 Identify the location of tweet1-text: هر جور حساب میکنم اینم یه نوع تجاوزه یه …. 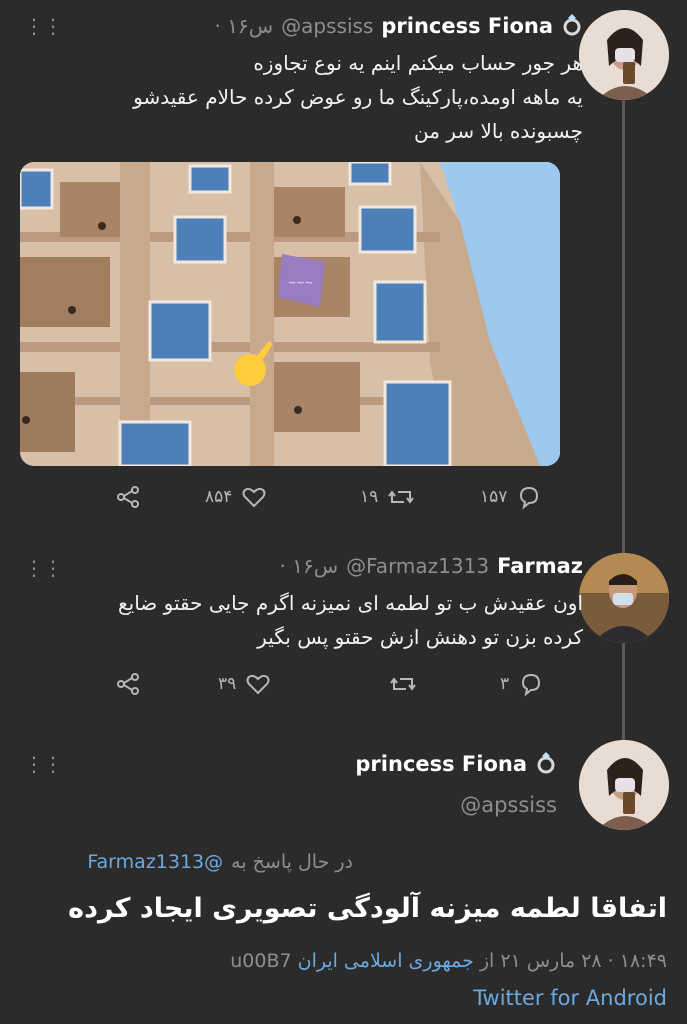
(303, 97).